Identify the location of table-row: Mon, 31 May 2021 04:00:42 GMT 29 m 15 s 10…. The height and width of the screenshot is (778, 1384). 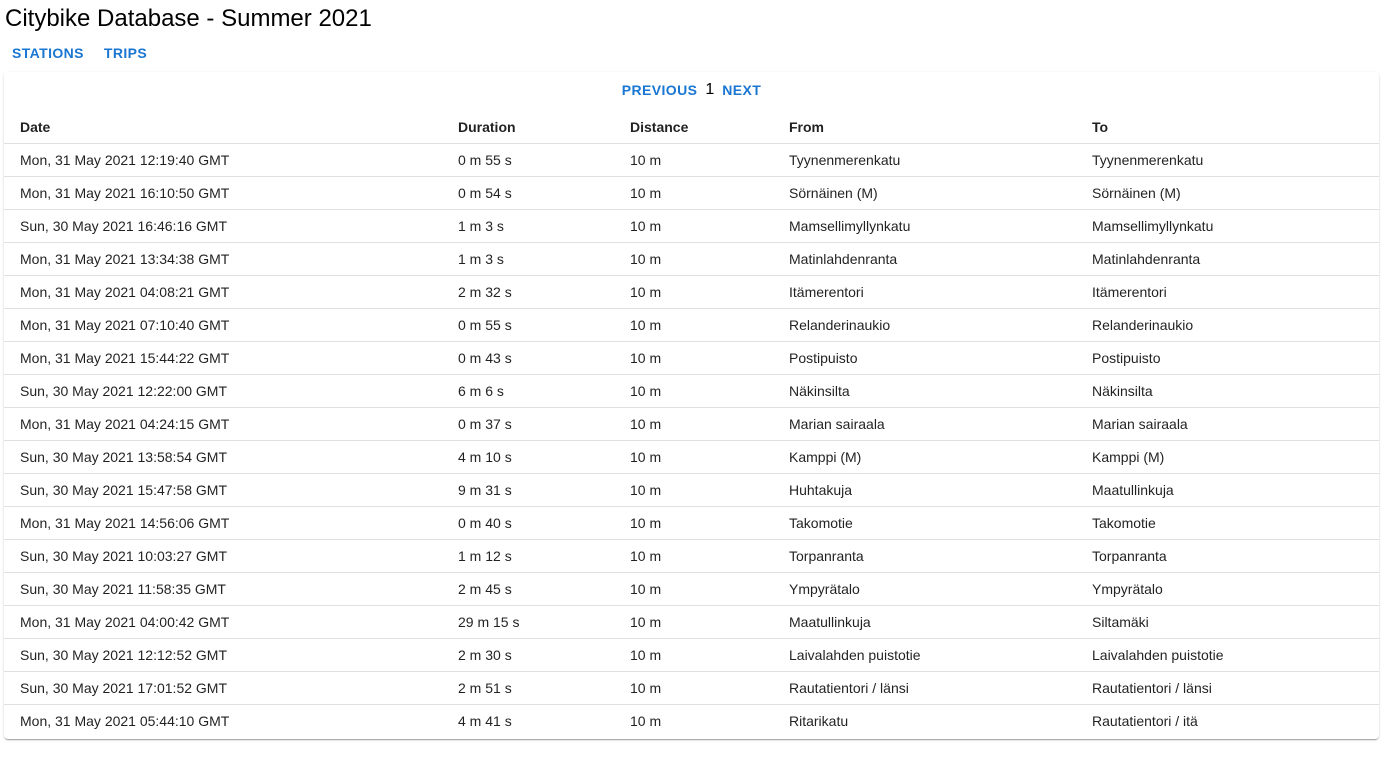
(691, 622).